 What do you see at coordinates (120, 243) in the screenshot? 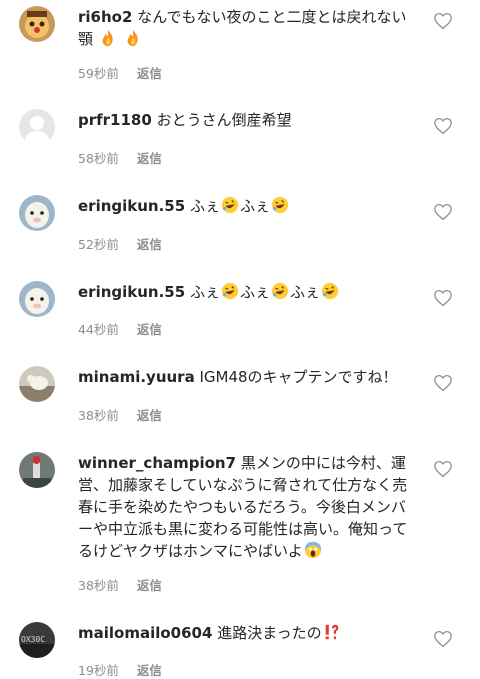
I see `comment-meta: 52秒前 返信` at bounding box center [120, 243].